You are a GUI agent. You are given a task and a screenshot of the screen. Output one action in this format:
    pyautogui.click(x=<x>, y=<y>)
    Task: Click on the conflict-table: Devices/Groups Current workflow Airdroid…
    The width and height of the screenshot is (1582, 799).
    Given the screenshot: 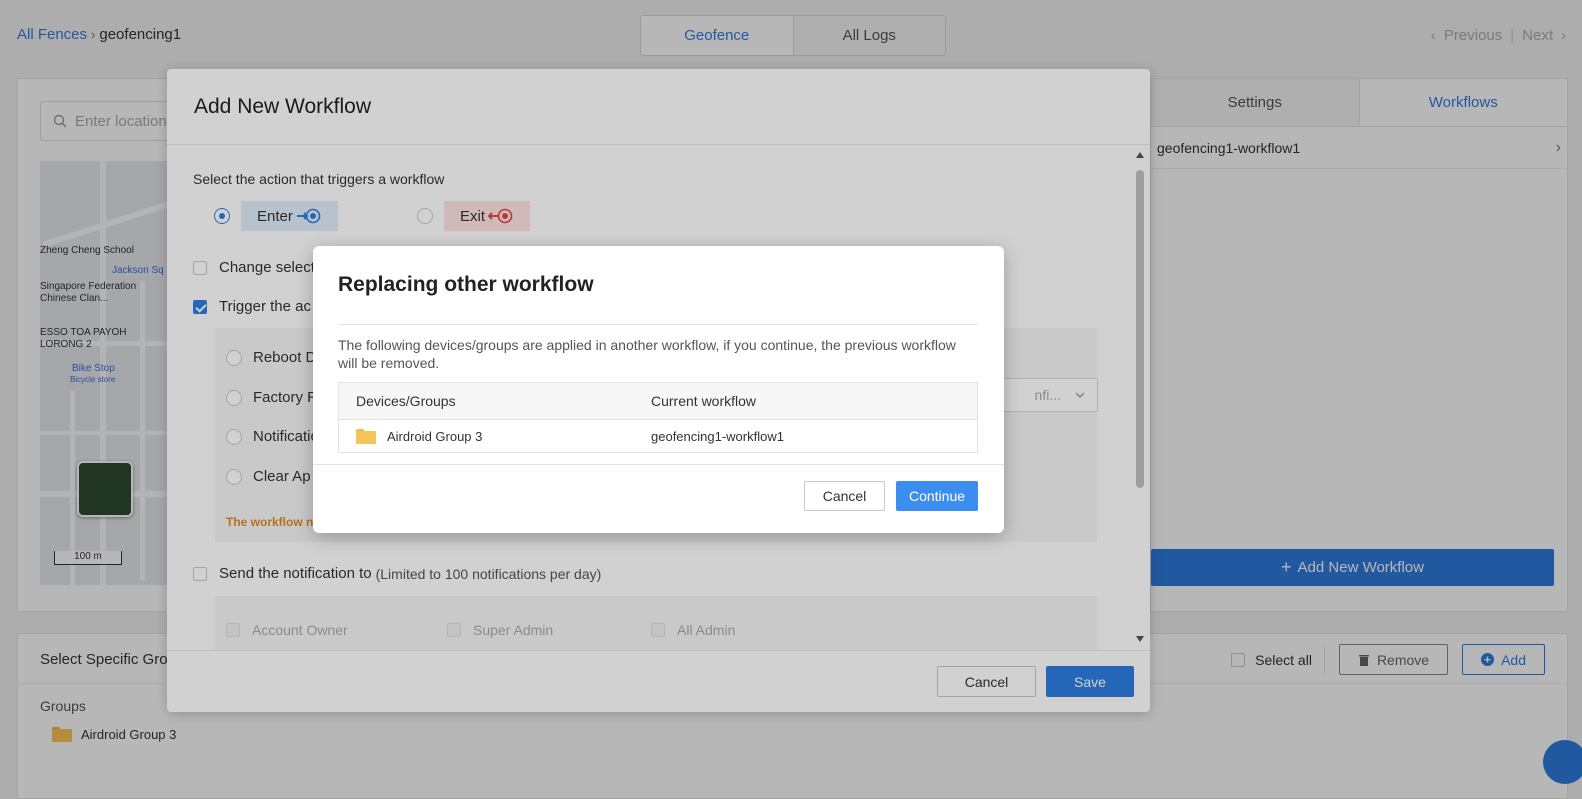 What is the action you would take?
    pyautogui.click(x=658, y=417)
    